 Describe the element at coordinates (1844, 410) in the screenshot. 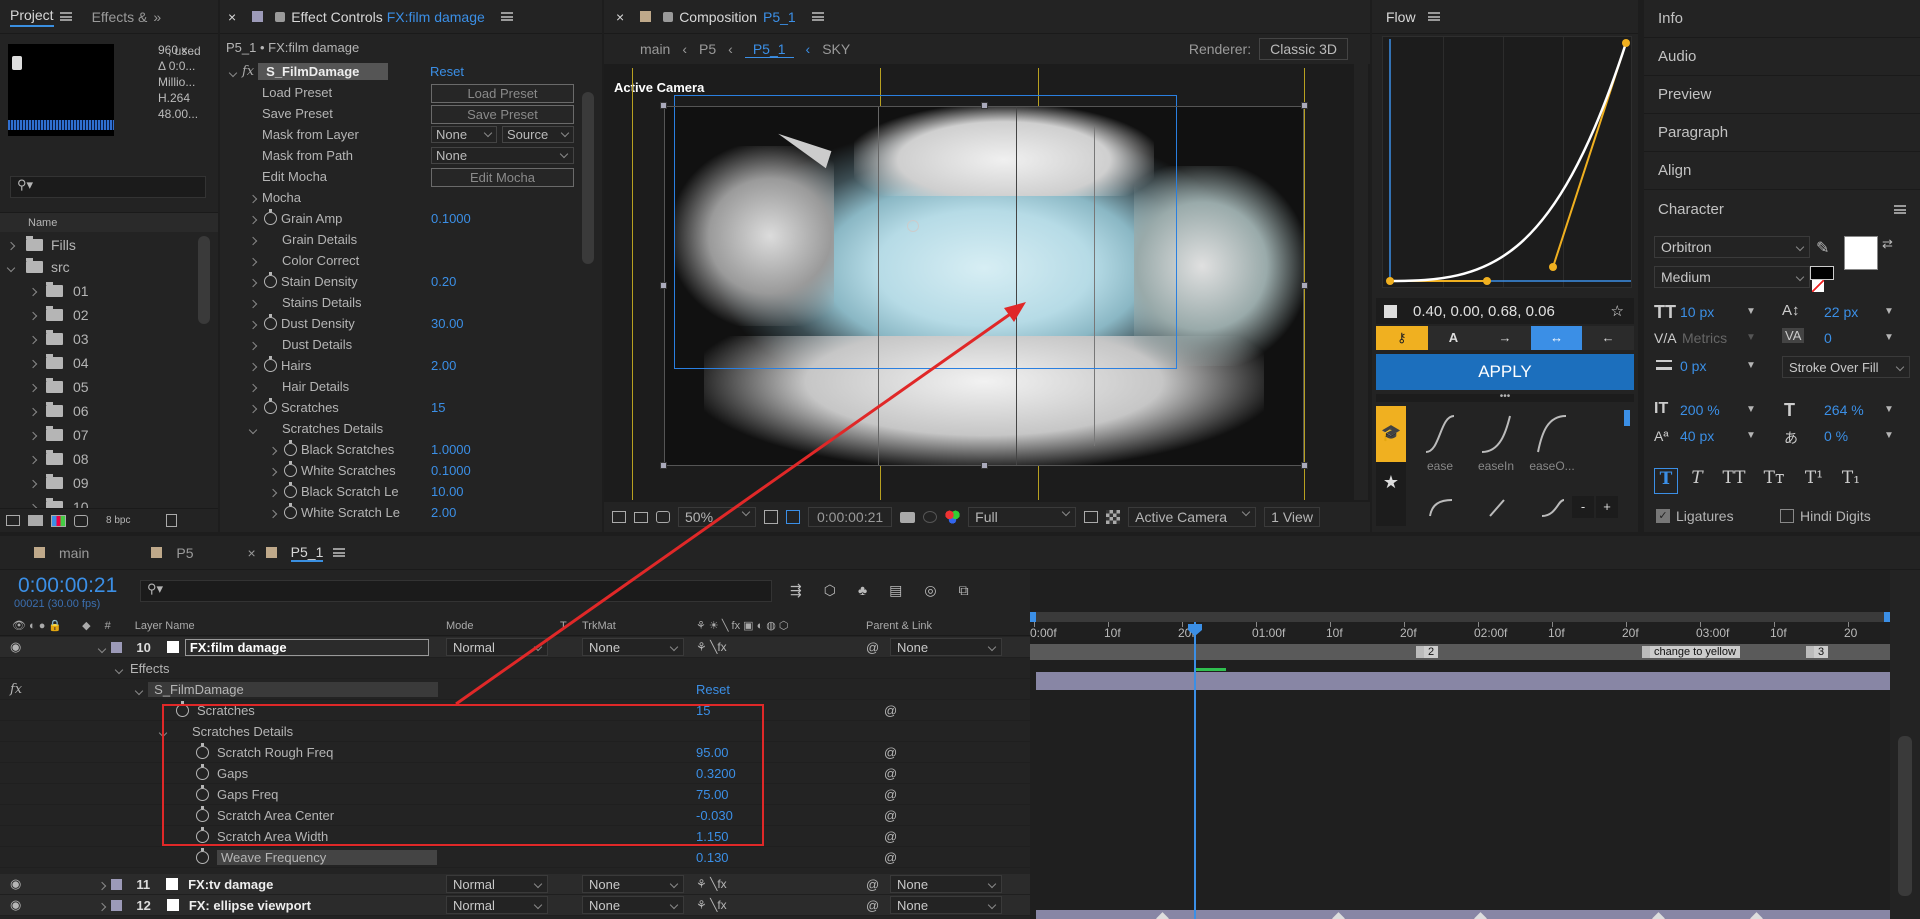

I see `horizontal-scale-value: 264 %` at that location.